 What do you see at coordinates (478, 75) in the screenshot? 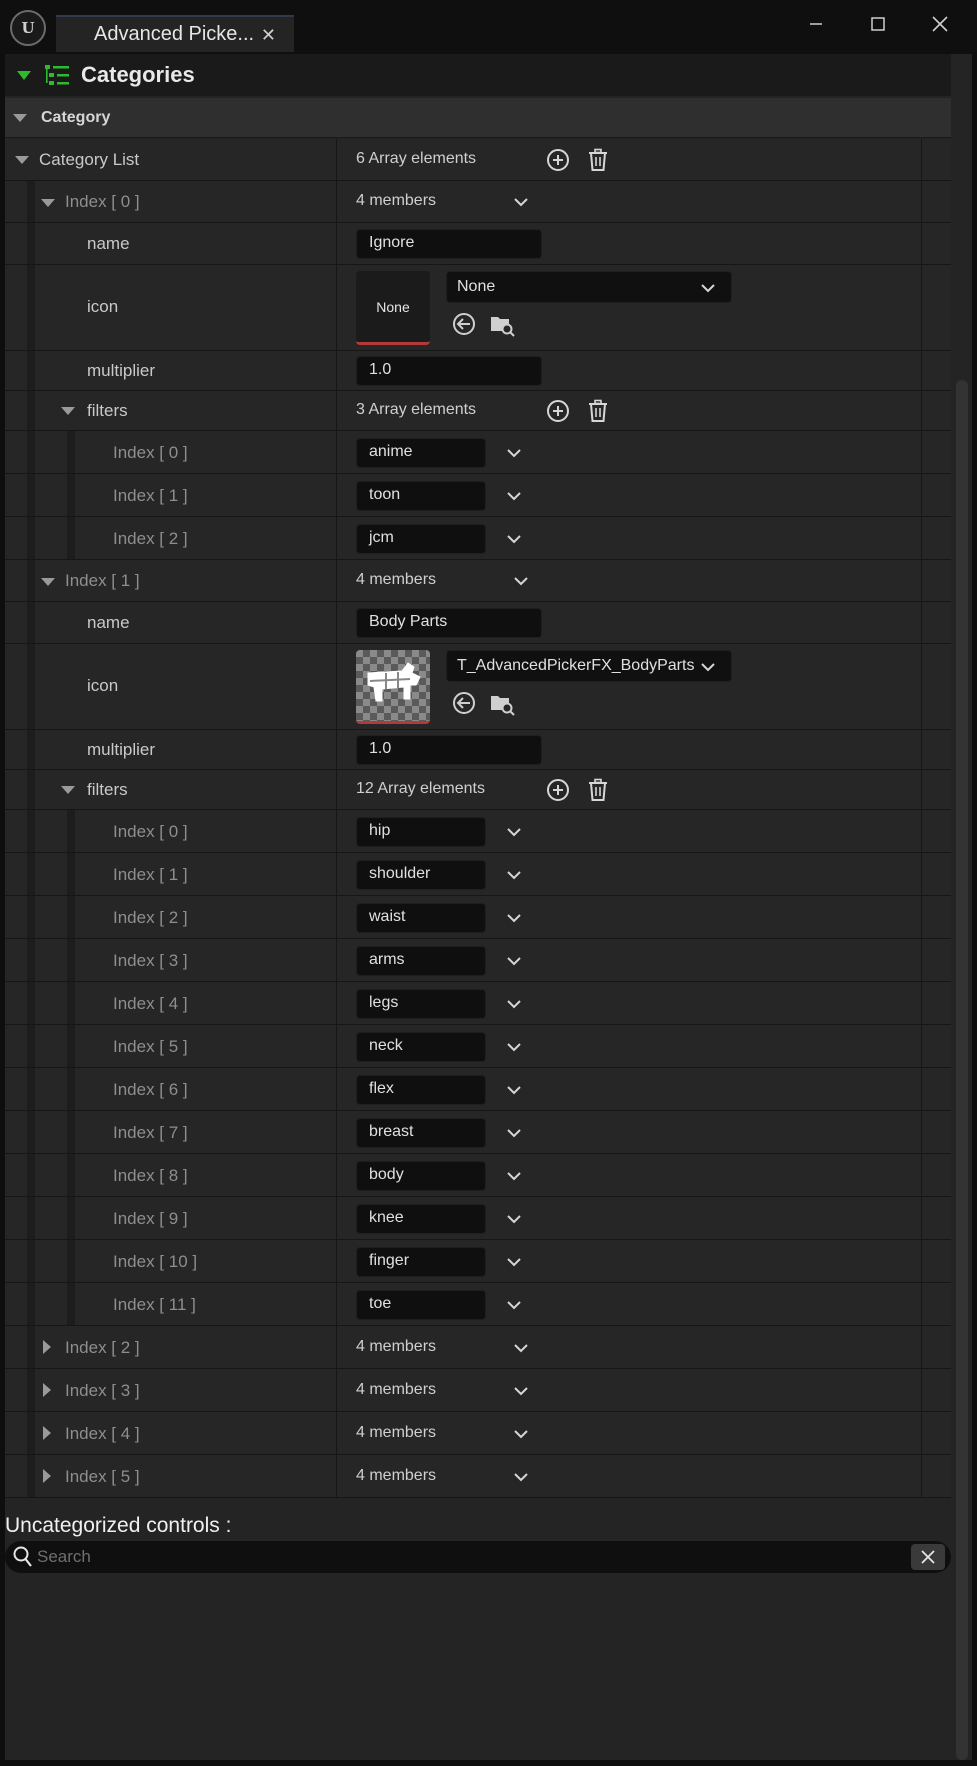
I see `details-header: Categories` at bounding box center [478, 75].